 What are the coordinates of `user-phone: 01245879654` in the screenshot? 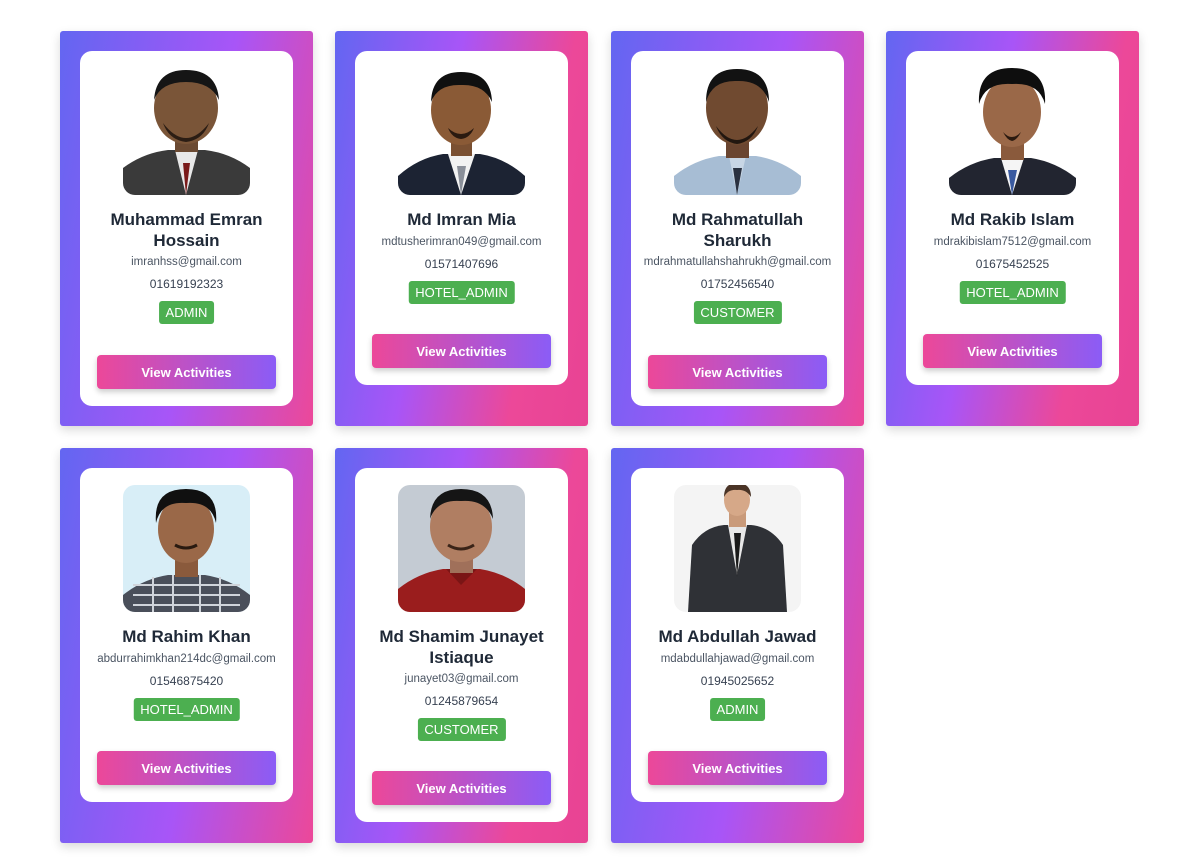 It's located at (461, 701).